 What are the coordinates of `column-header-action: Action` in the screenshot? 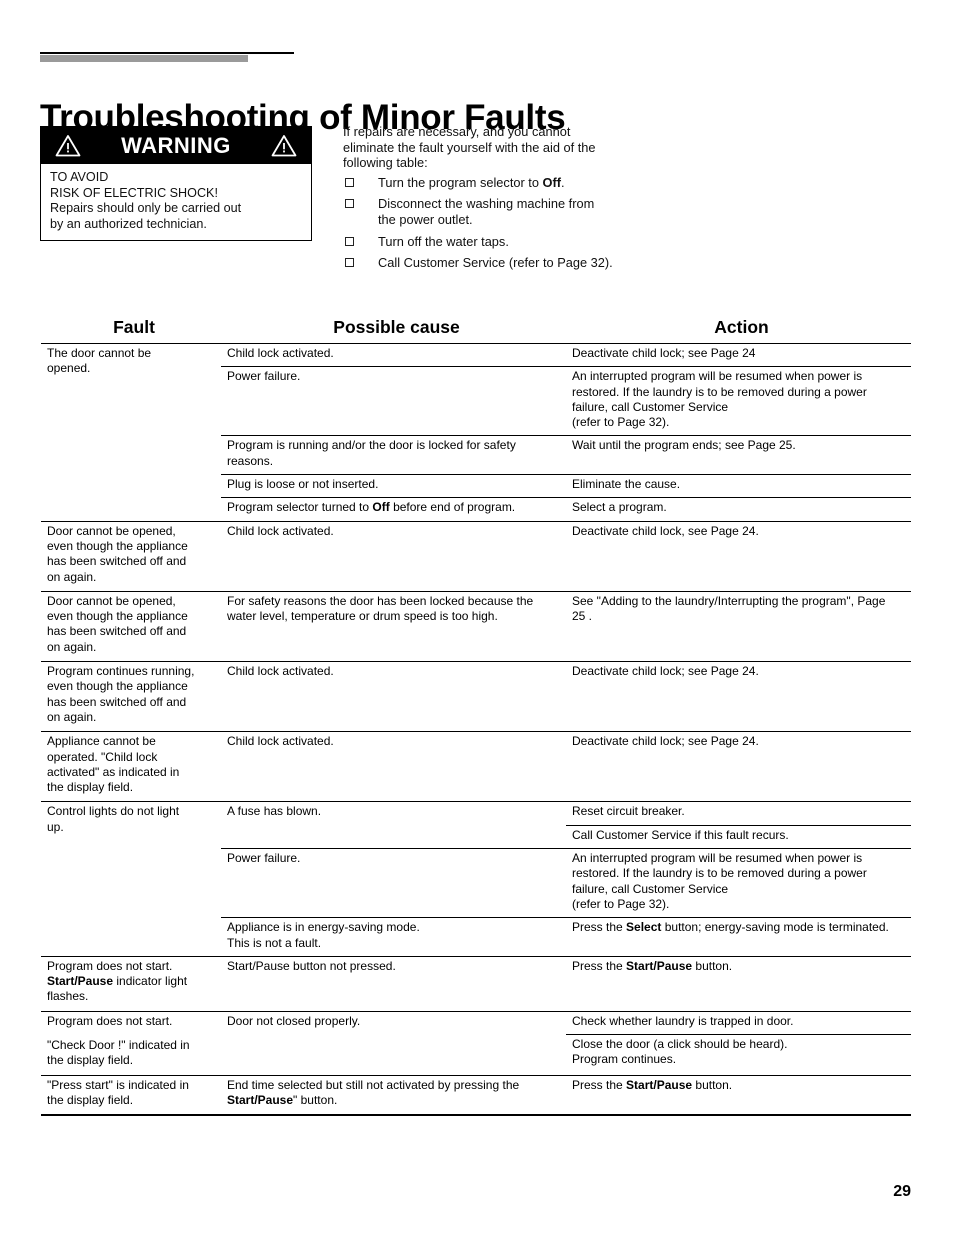 It's located at (738, 330).